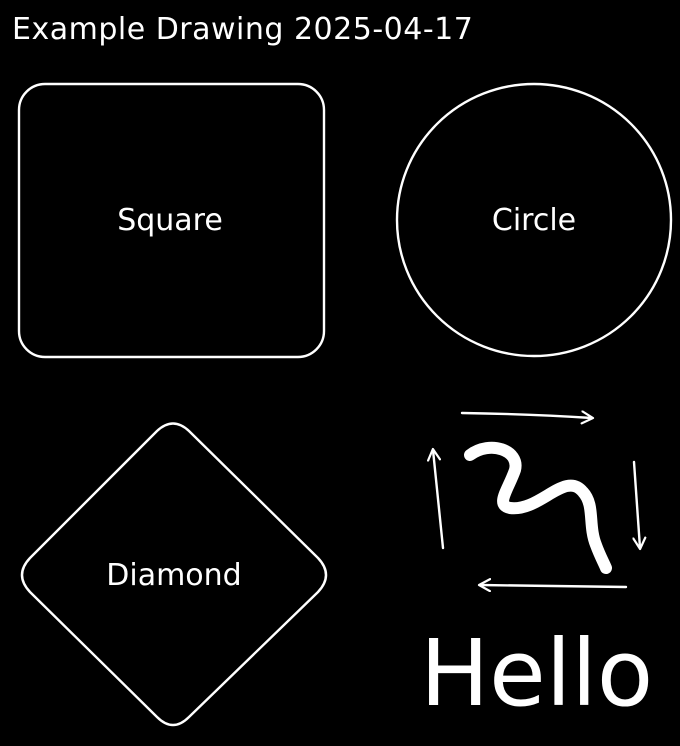  Describe the element at coordinates (439, 500) in the screenshot. I see `arrow-up-icon` at that location.